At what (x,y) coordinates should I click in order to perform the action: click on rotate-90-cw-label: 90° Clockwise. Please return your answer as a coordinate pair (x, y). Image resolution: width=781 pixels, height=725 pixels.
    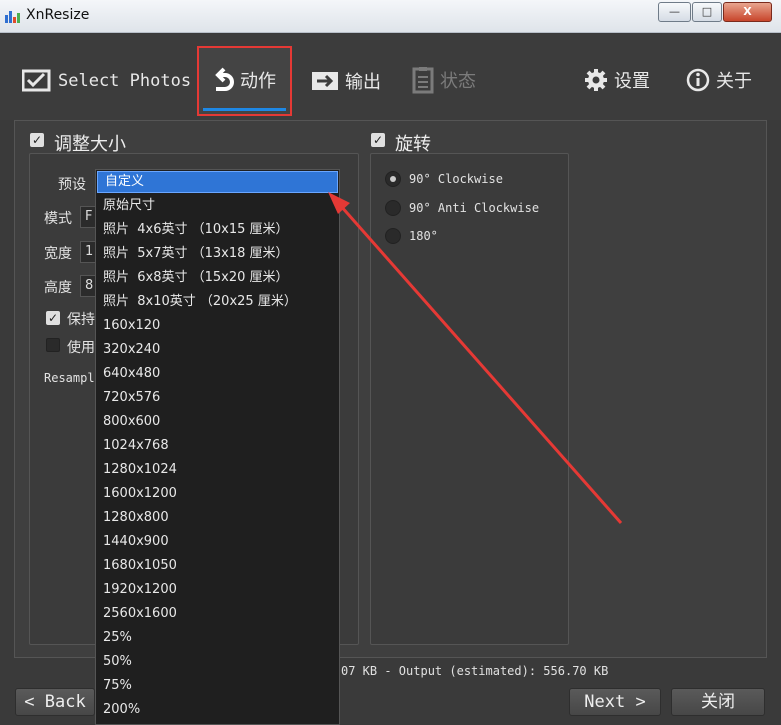
    Looking at the image, I should click on (456, 179).